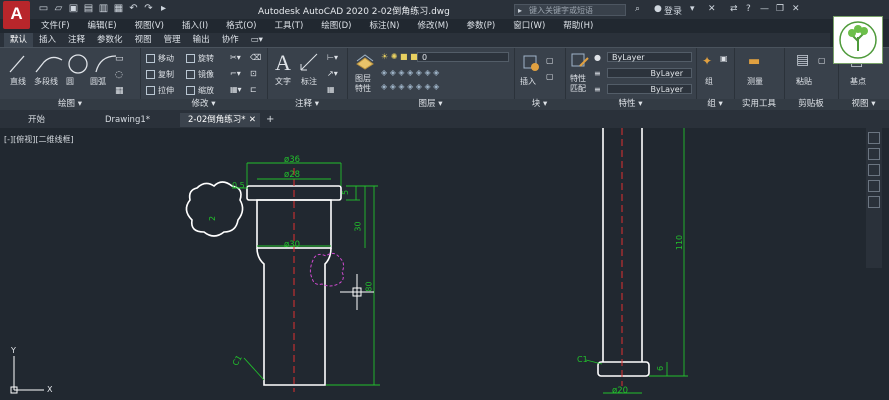 Image resolution: width=889 pixels, height=400 pixels. What do you see at coordinates (539, 104) in the screenshot?
I see `block-panel-title: 块 ▾` at bounding box center [539, 104].